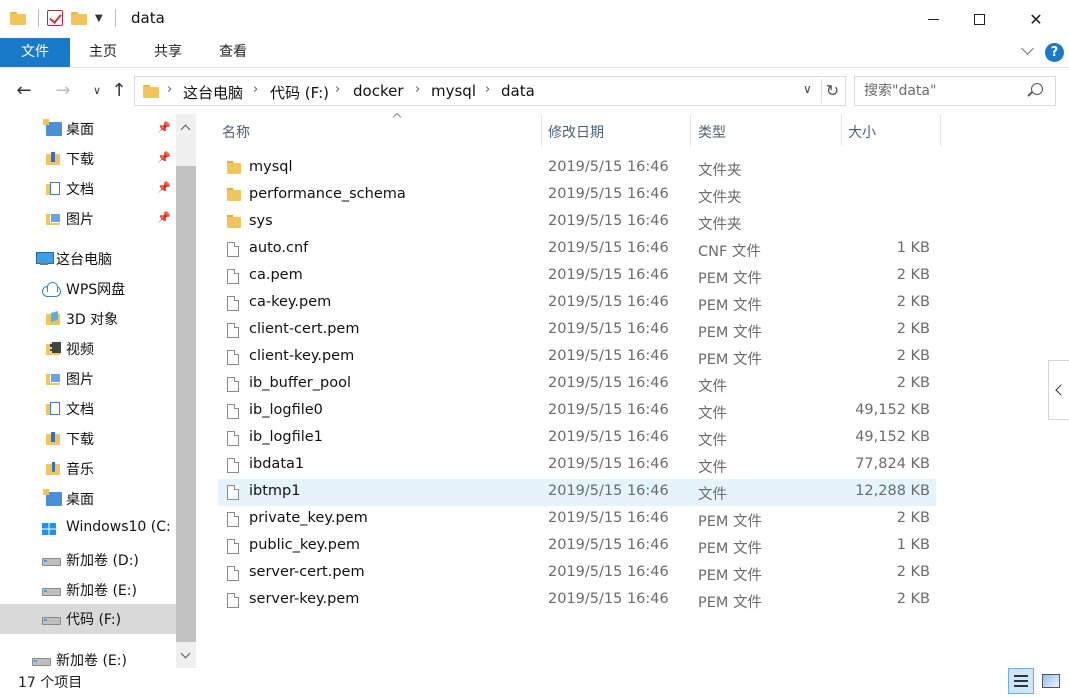 The height and width of the screenshot is (697, 1069). Describe the element at coordinates (88, 189) in the screenshot. I see `nav-item-documents-pinned: 文档 📌` at that location.